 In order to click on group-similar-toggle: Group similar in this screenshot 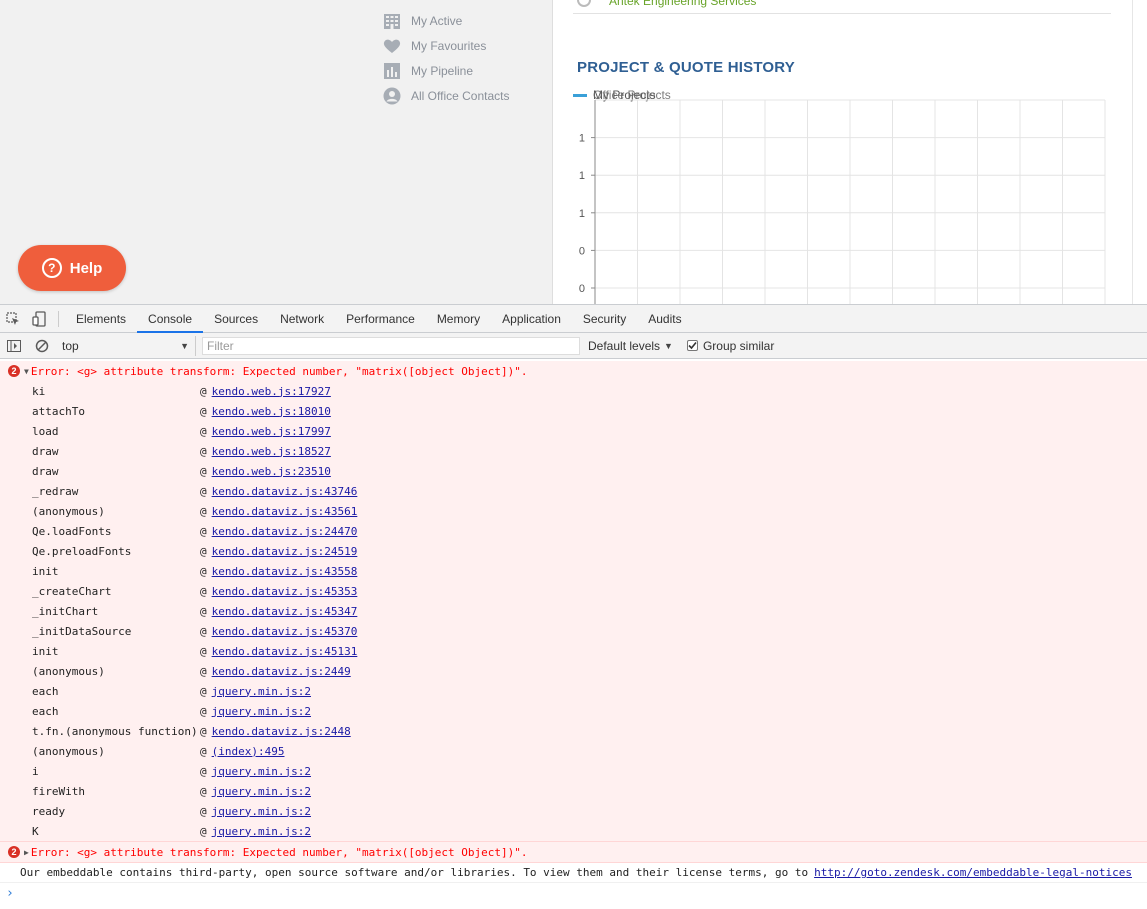, I will do `click(730, 346)`.